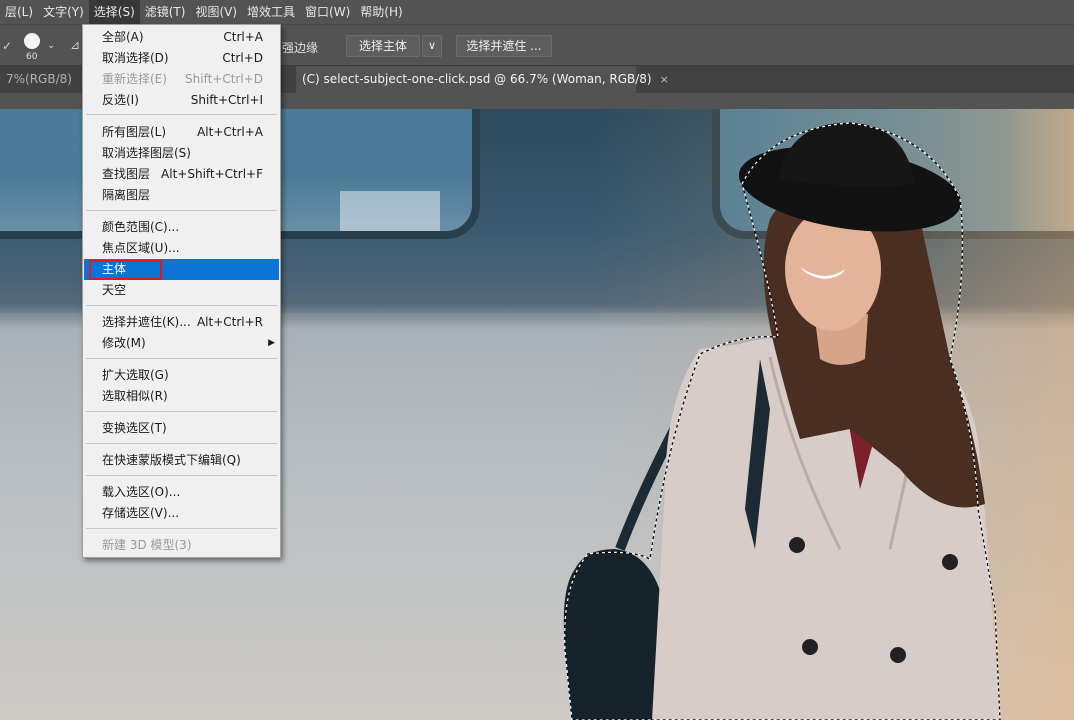 The image size is (1074, 720). What do you see at coordinates (181, 460) in the screenshot?
I see `menu-item-quick-mask: 在快速蒙版模式下编辑(Q)` at bounding box center [181, 460].